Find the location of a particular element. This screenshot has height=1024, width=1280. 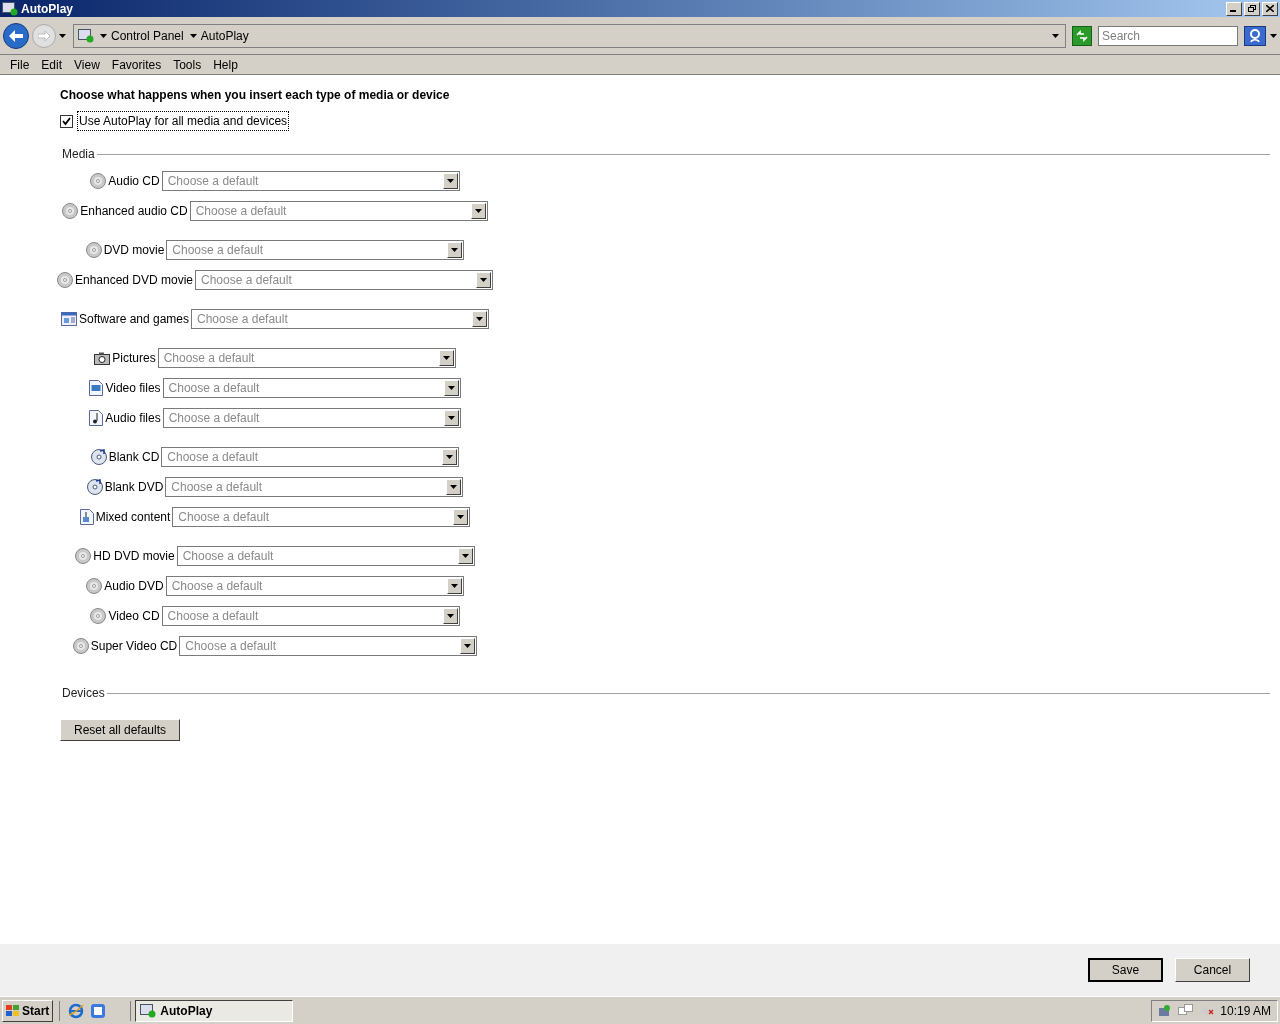

camera-icon is located at coordinates (102, 358).